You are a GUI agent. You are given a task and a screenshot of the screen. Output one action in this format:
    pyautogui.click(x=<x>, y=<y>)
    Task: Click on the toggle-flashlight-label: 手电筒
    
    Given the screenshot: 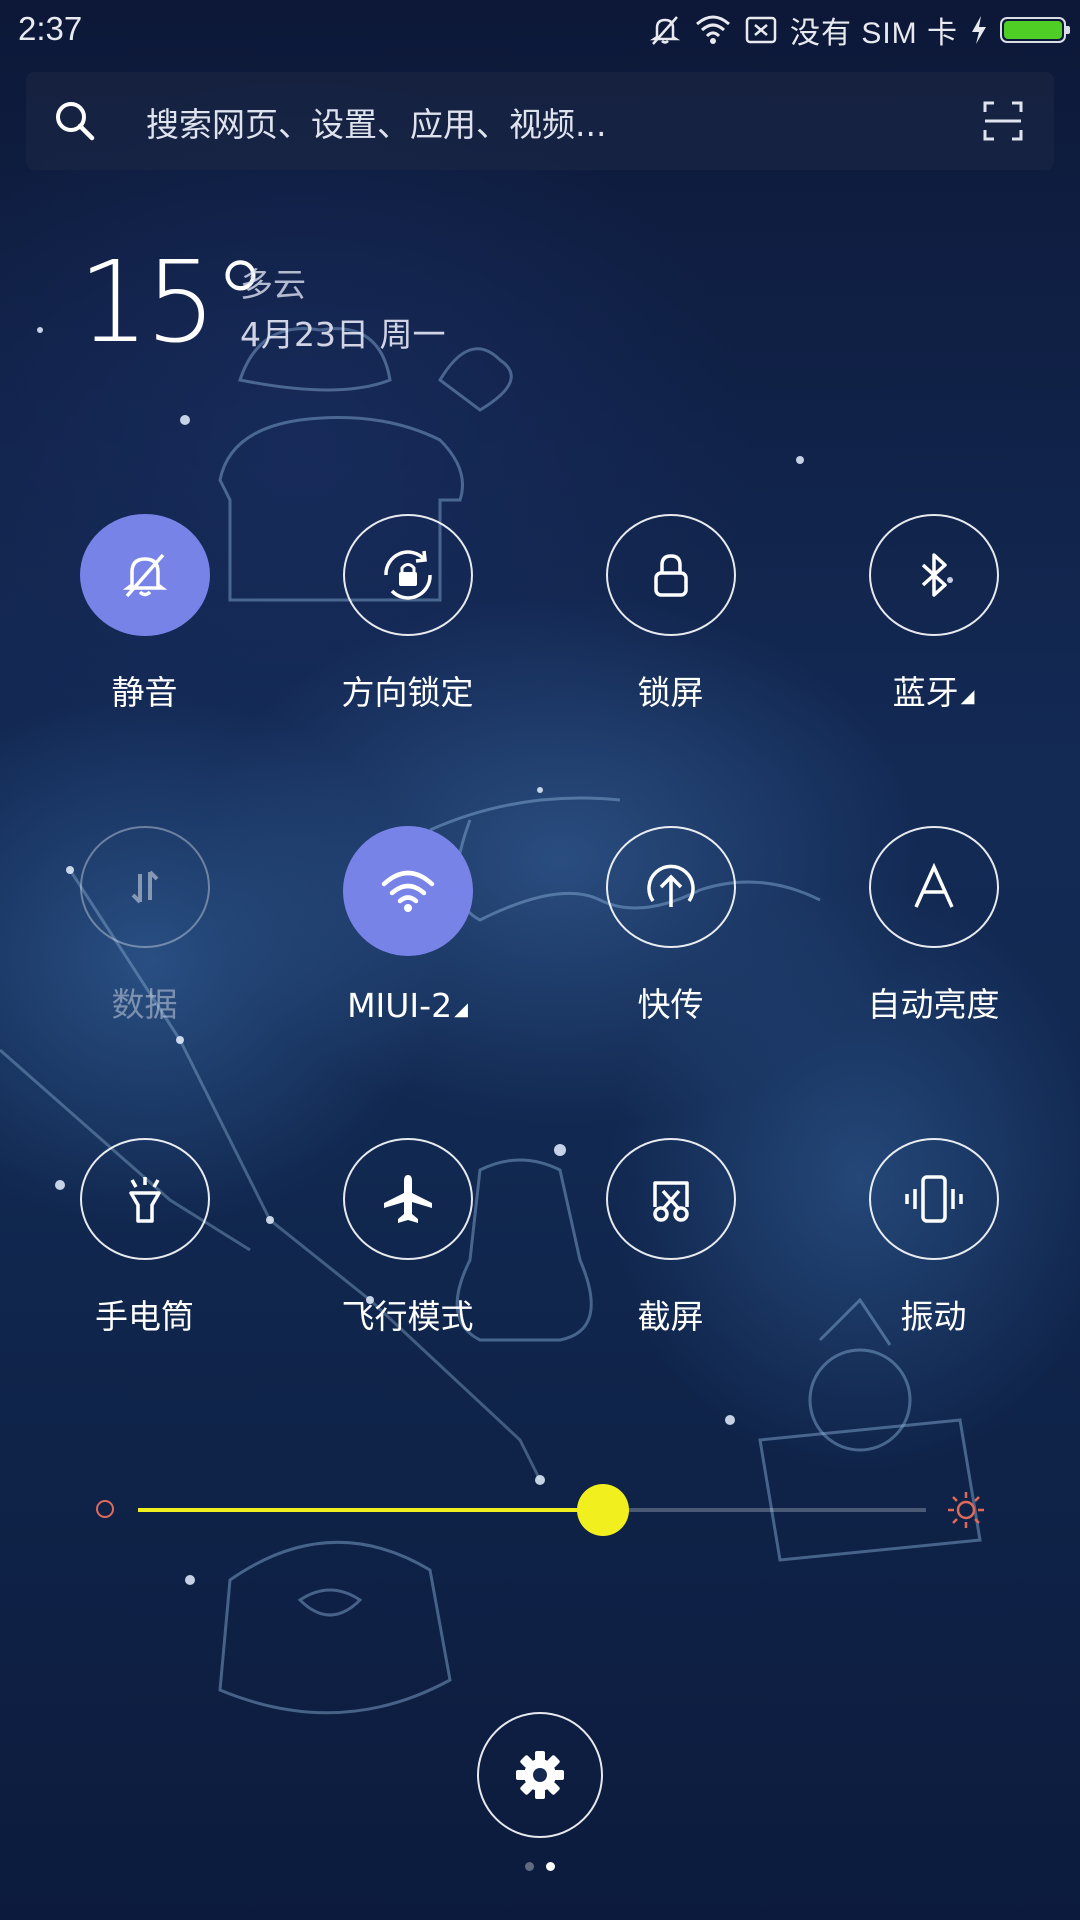 What is the action you would take?
    pyautogui.click(x=144, y=1316)
    